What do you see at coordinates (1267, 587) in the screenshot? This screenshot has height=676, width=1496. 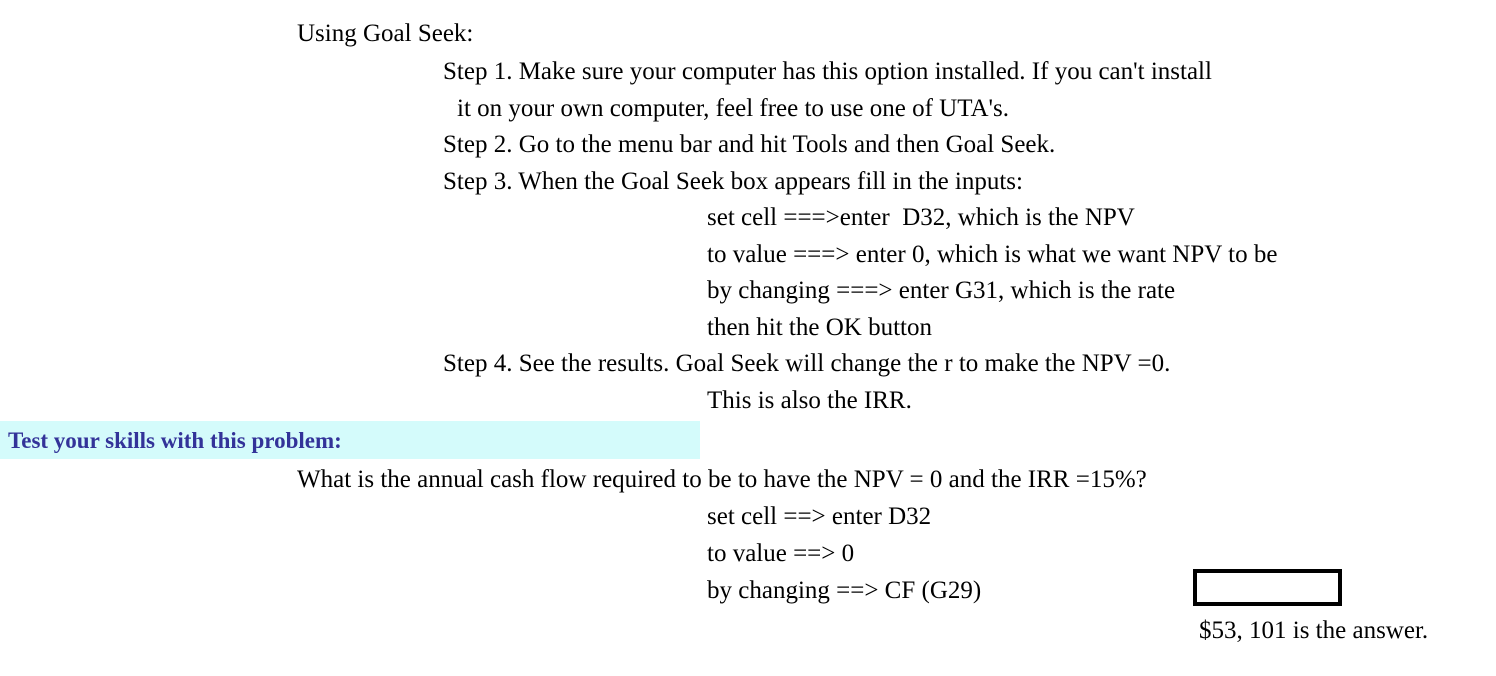 I see `answer-input-box` at bounding box center [1267, 587].